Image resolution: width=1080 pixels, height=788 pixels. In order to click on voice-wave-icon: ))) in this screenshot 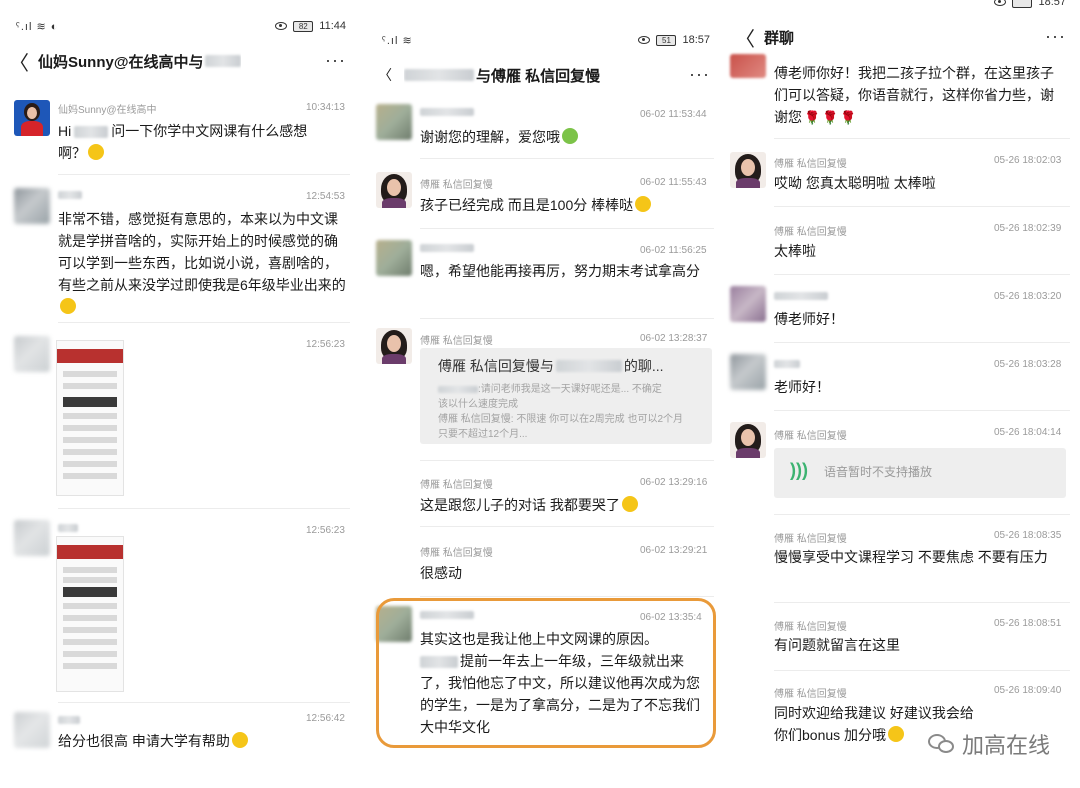, I will do `click(799, 470)`.